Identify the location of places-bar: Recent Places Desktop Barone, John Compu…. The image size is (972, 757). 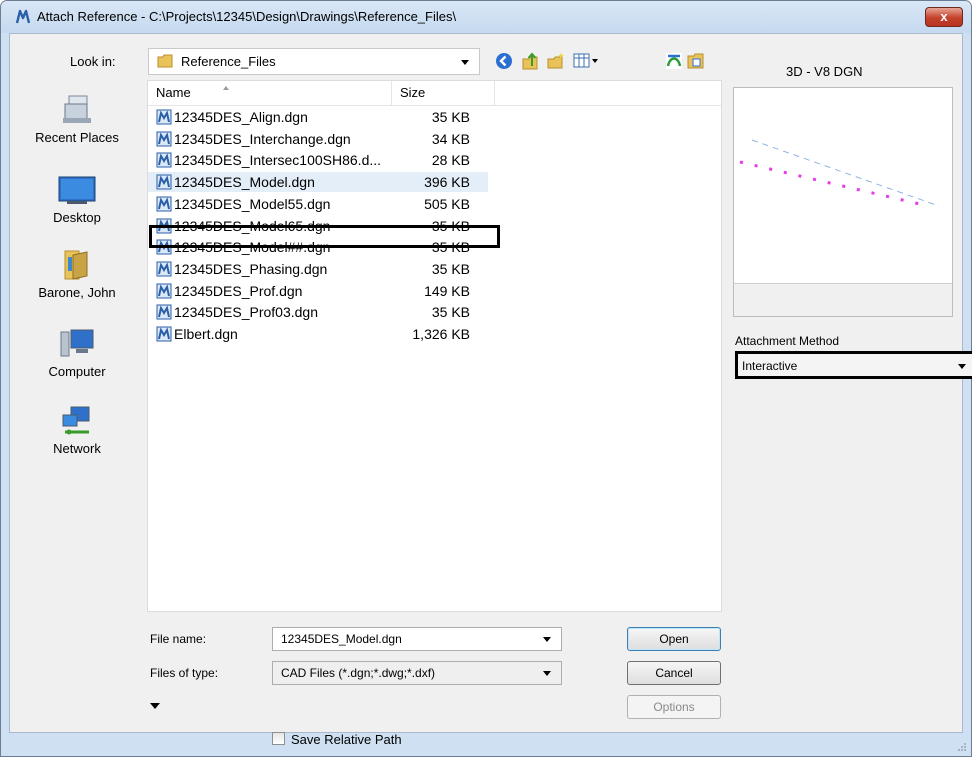
(77, 364).